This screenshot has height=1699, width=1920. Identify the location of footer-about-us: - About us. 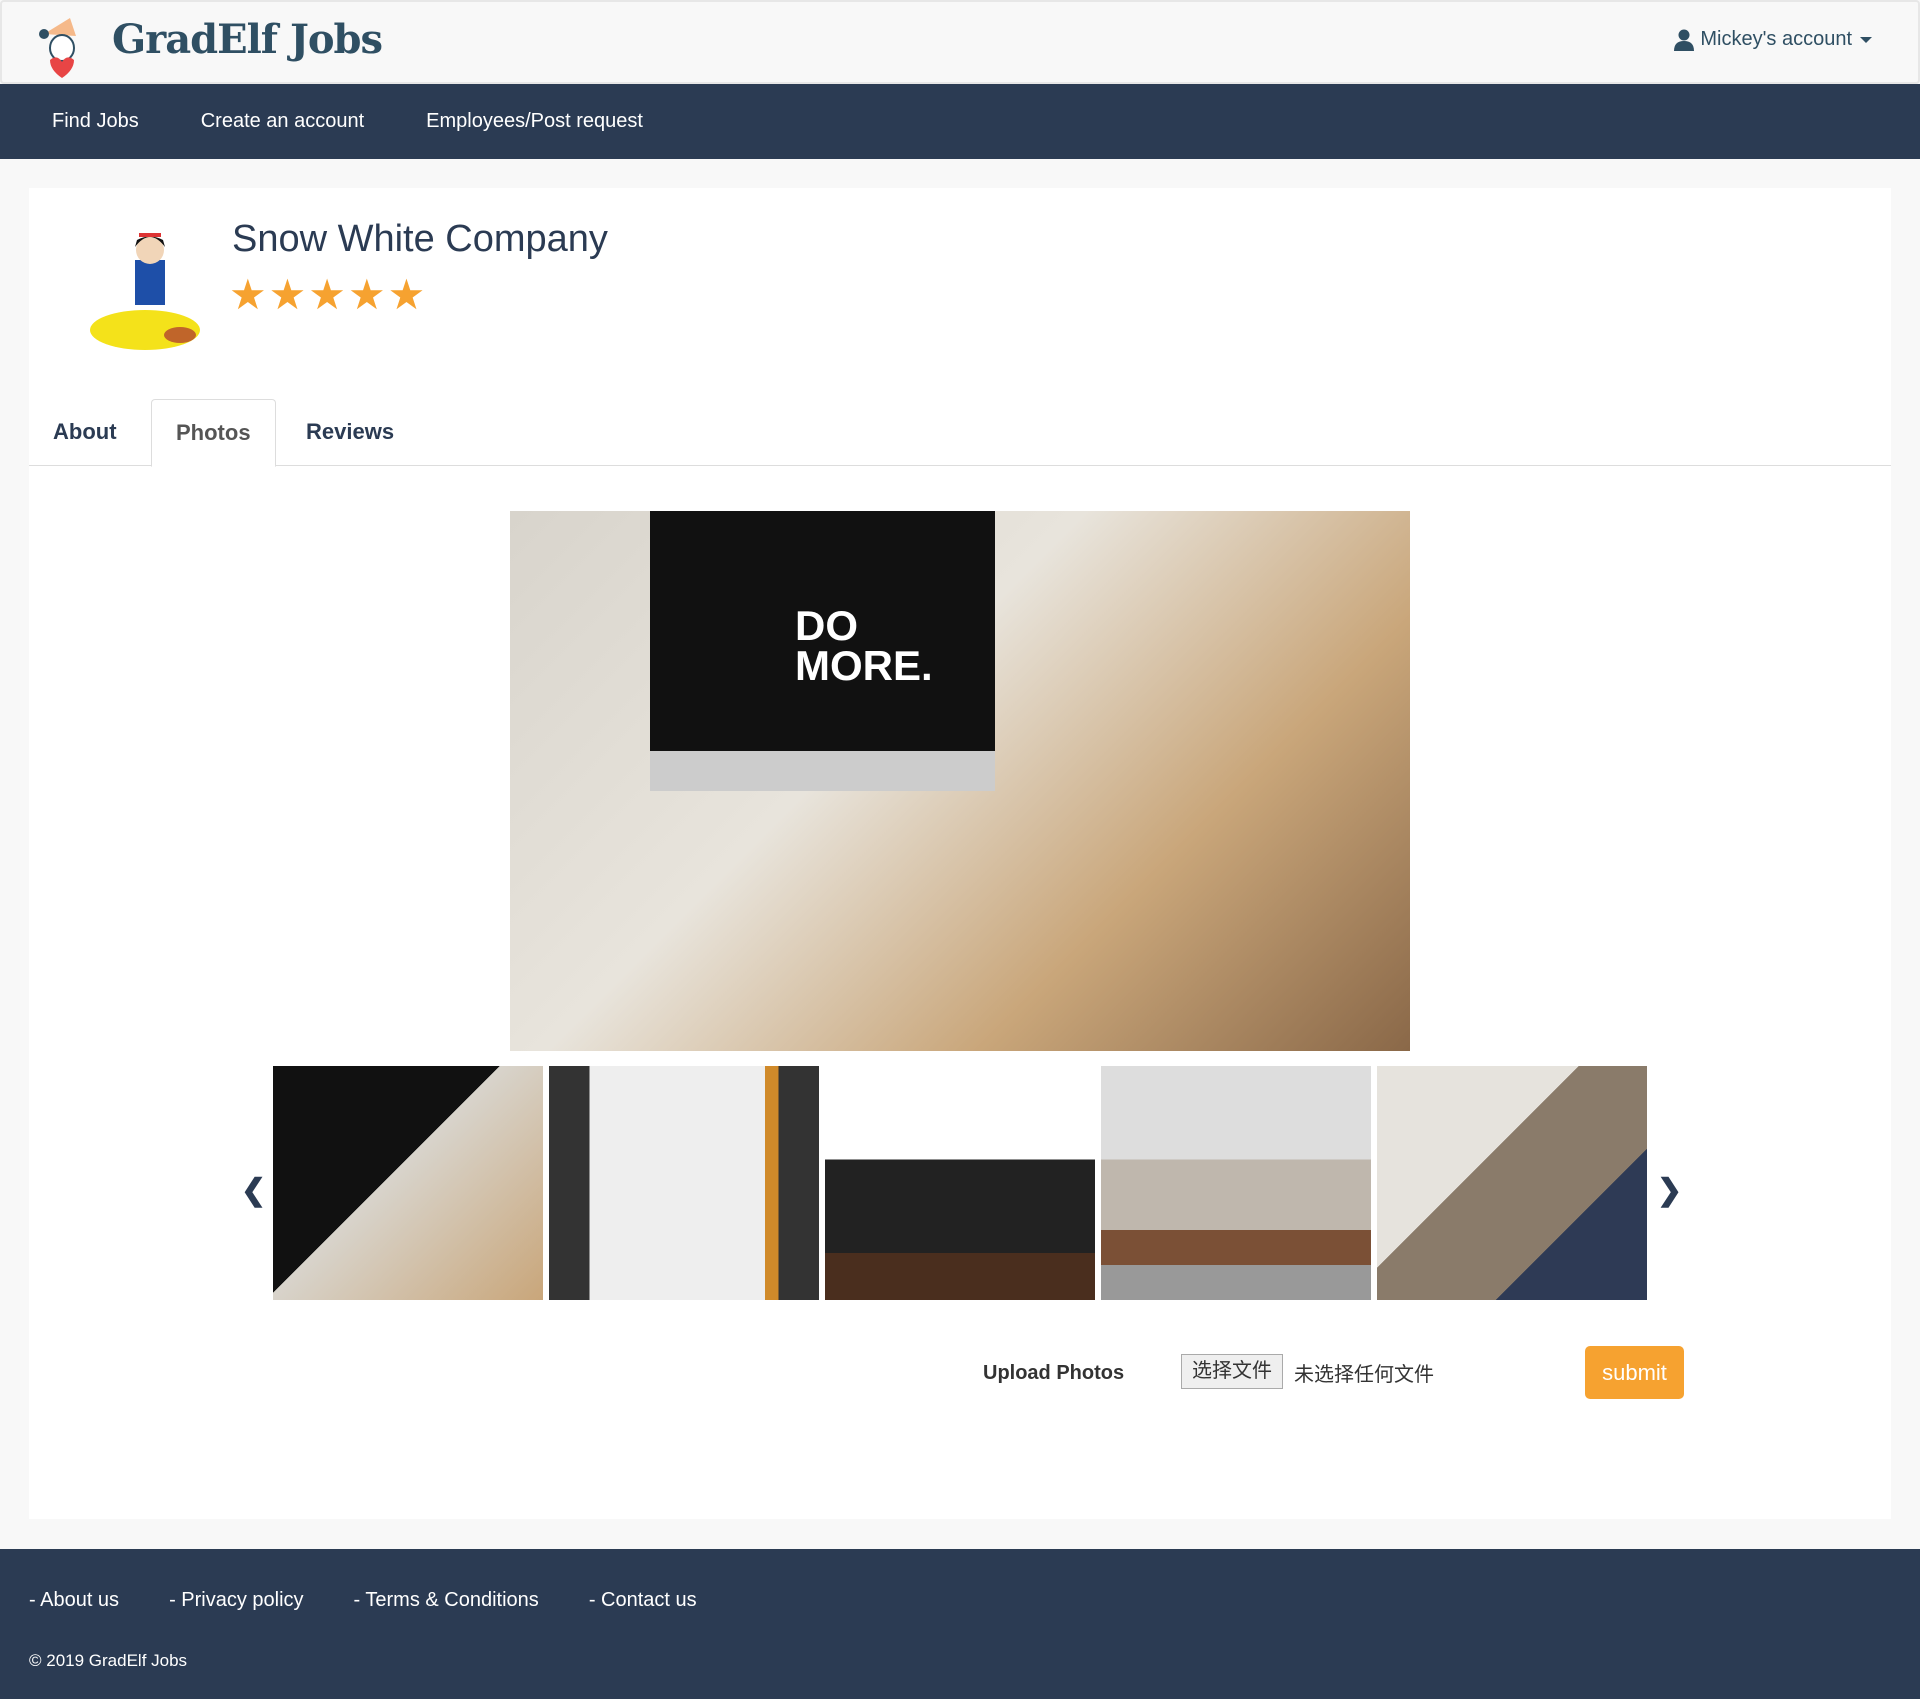
(74, 1600).